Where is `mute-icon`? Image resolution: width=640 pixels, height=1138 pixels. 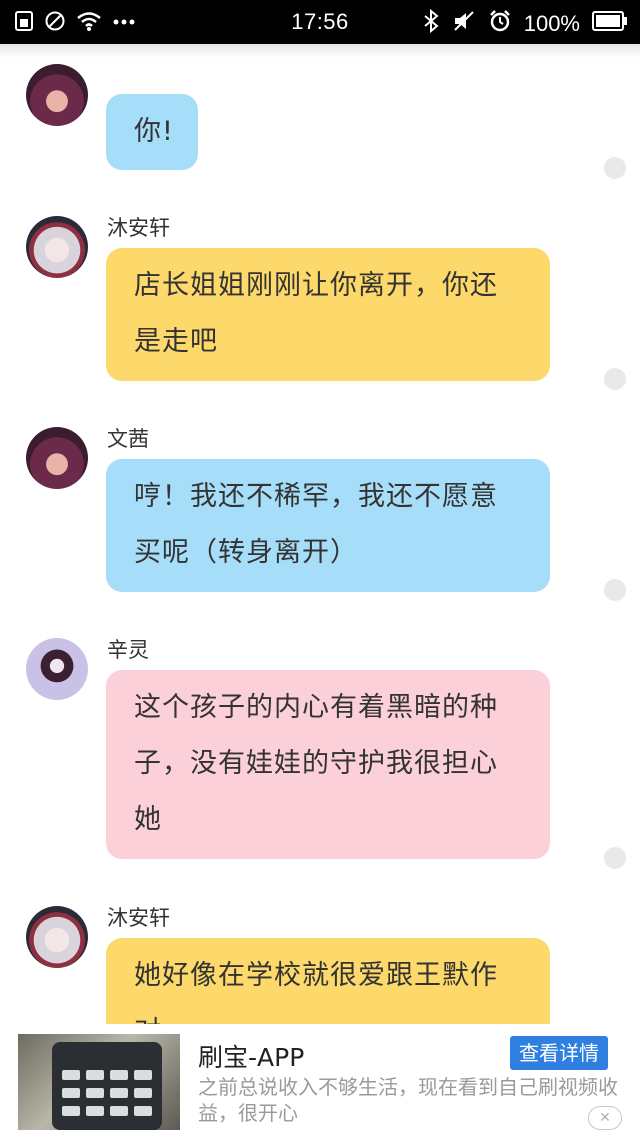
mute-icon is located at coordinates (464, 24).